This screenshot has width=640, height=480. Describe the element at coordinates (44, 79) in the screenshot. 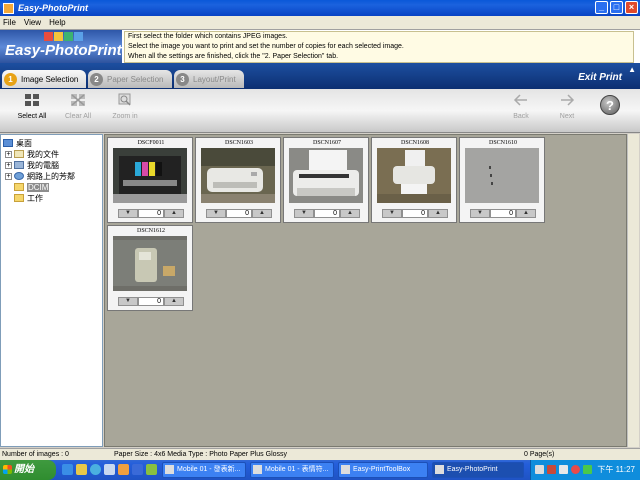

I see `tab-image-selection: 1 Image Selection` at that location.